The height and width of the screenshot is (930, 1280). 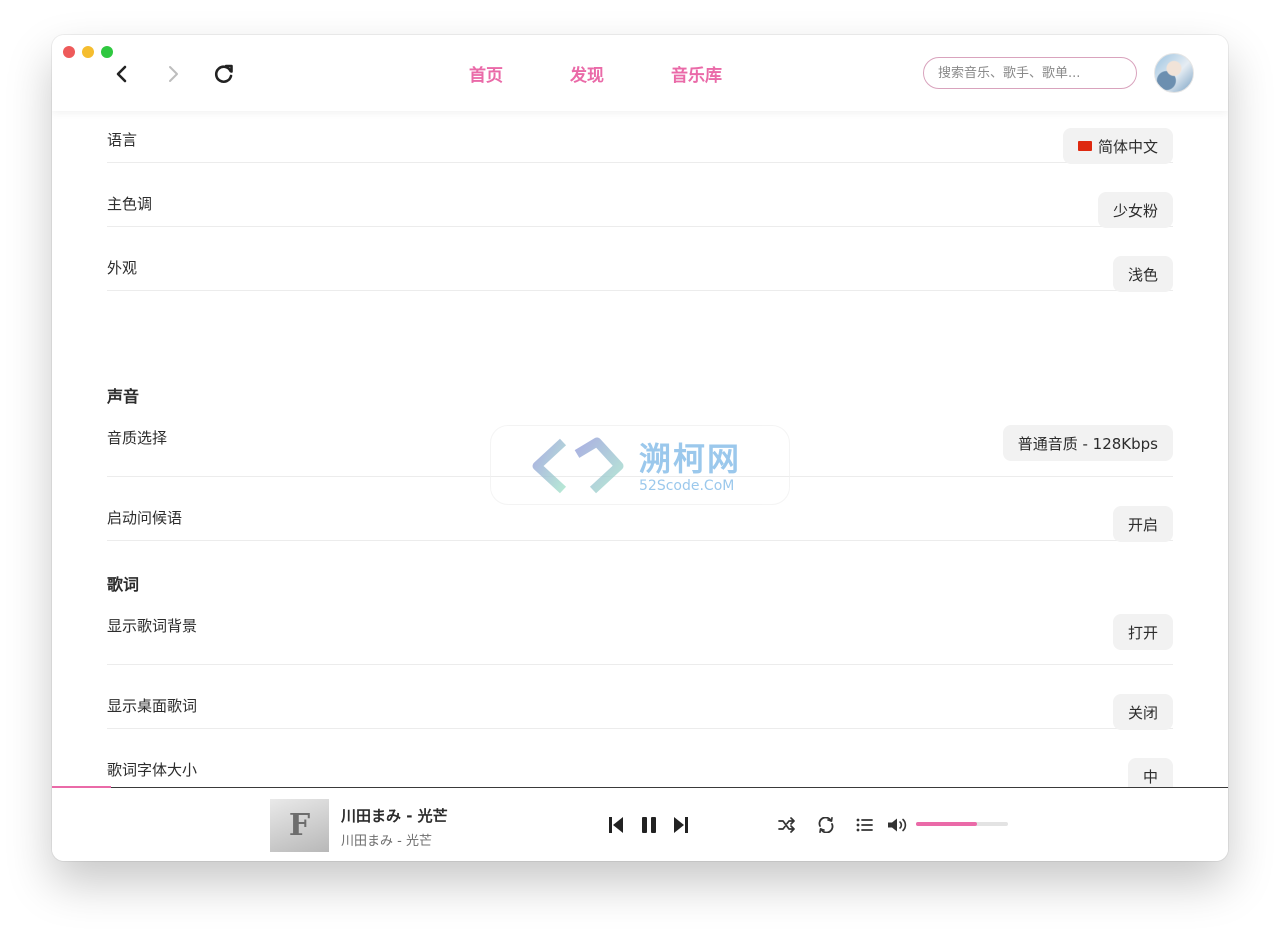 I want to click on back-button, so click(x=122, y=74).